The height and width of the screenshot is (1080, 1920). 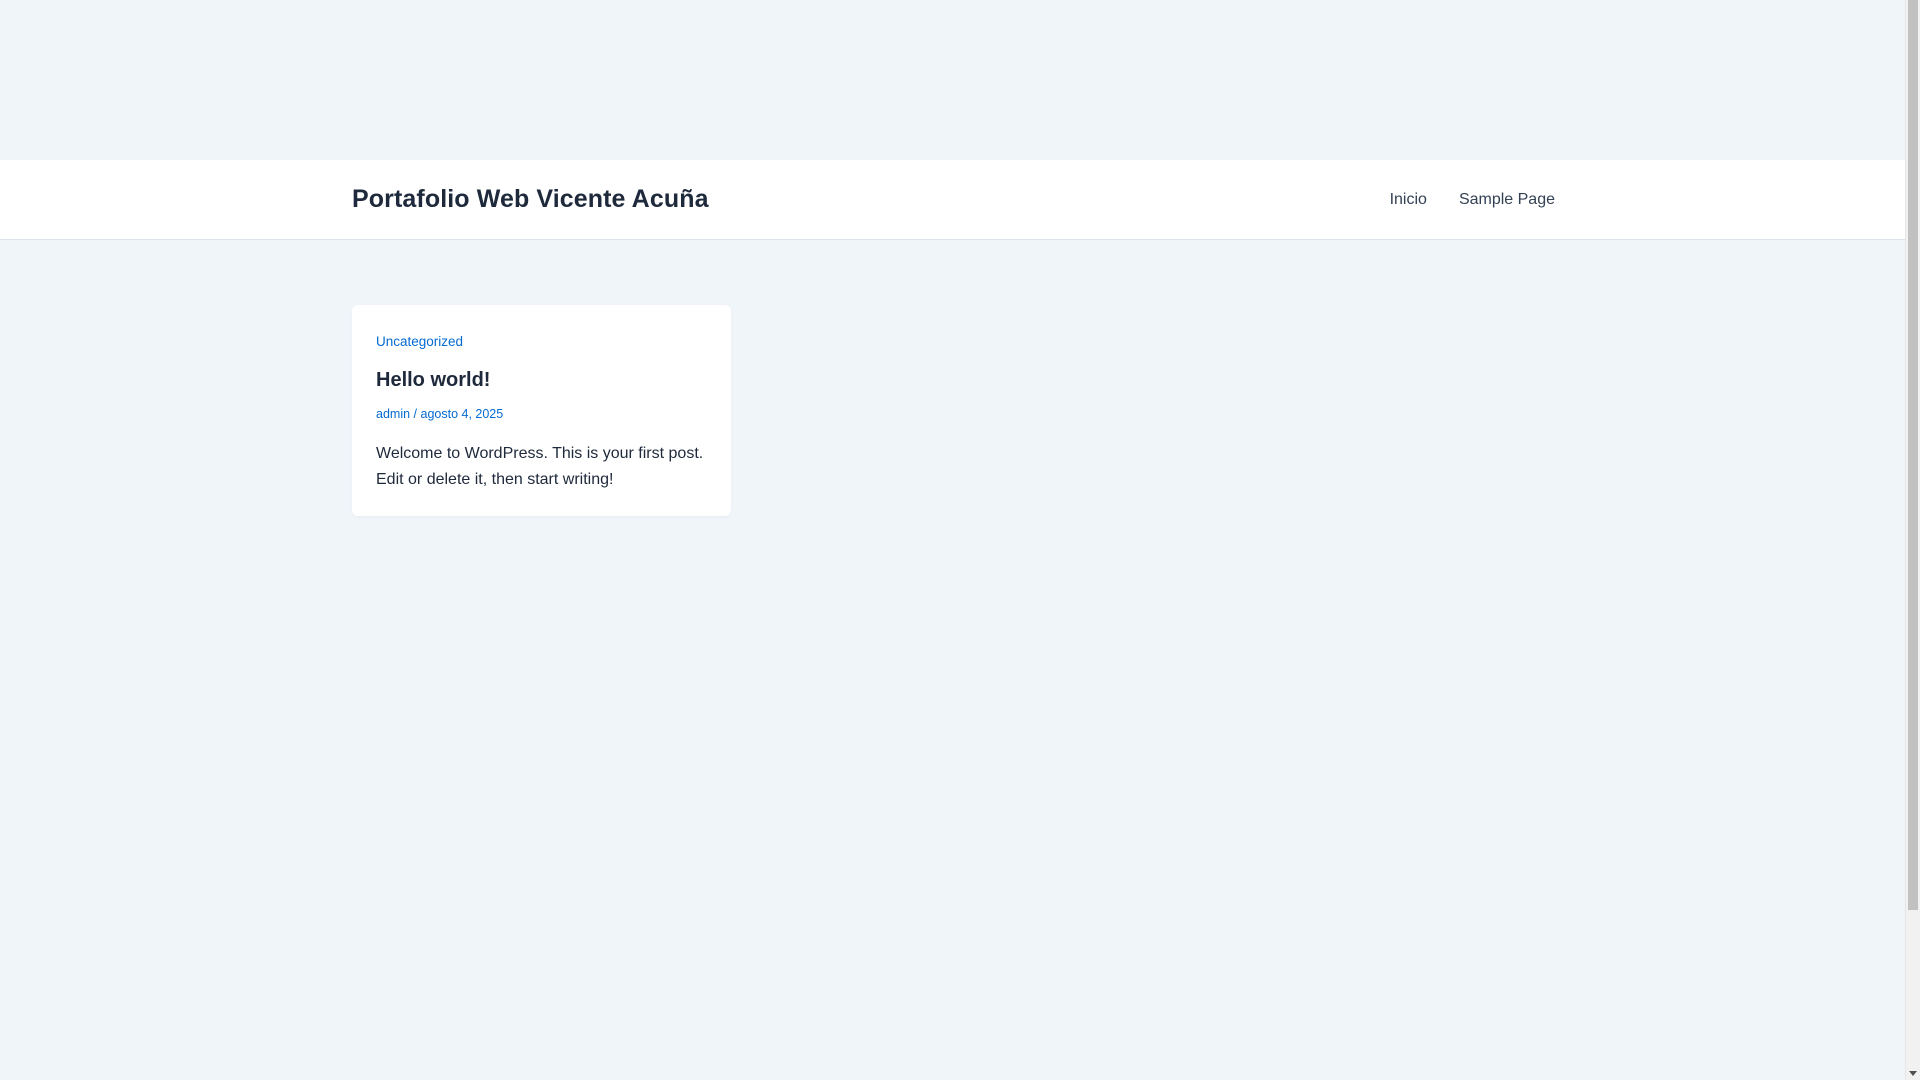 I want to click on post-title-link: Hello world!, so click(x=433, y=380).